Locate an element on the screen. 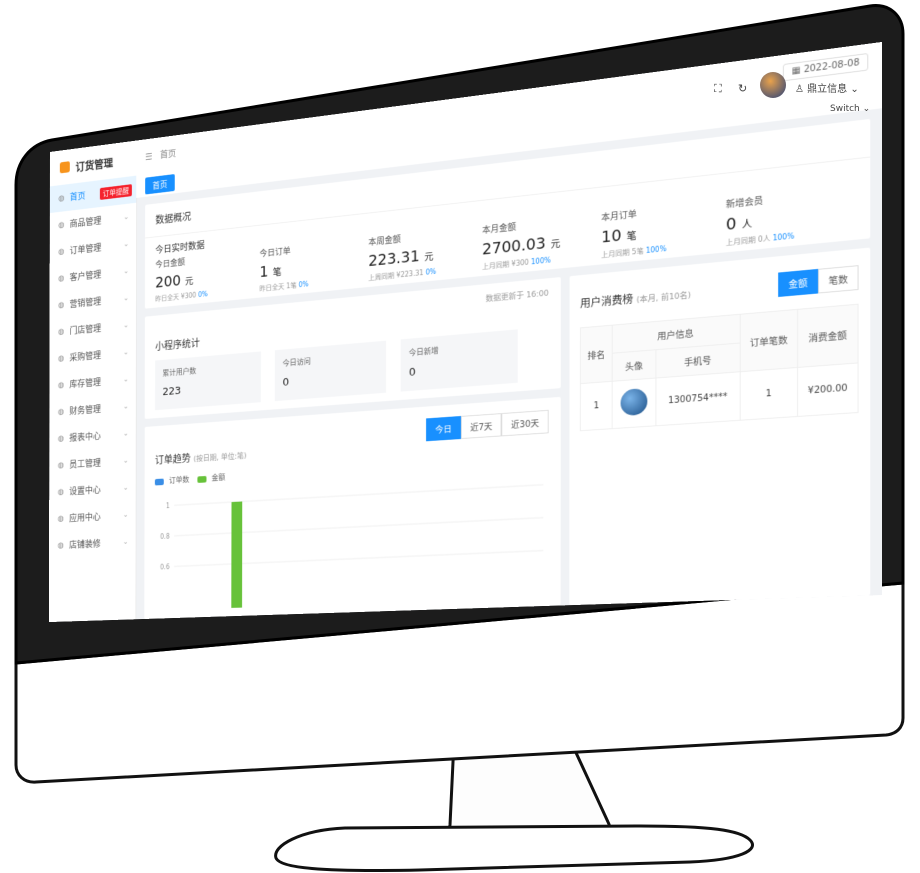 The image size is (920, 873). trend-title: 订单趋势 is located at coordinates (172, 459).